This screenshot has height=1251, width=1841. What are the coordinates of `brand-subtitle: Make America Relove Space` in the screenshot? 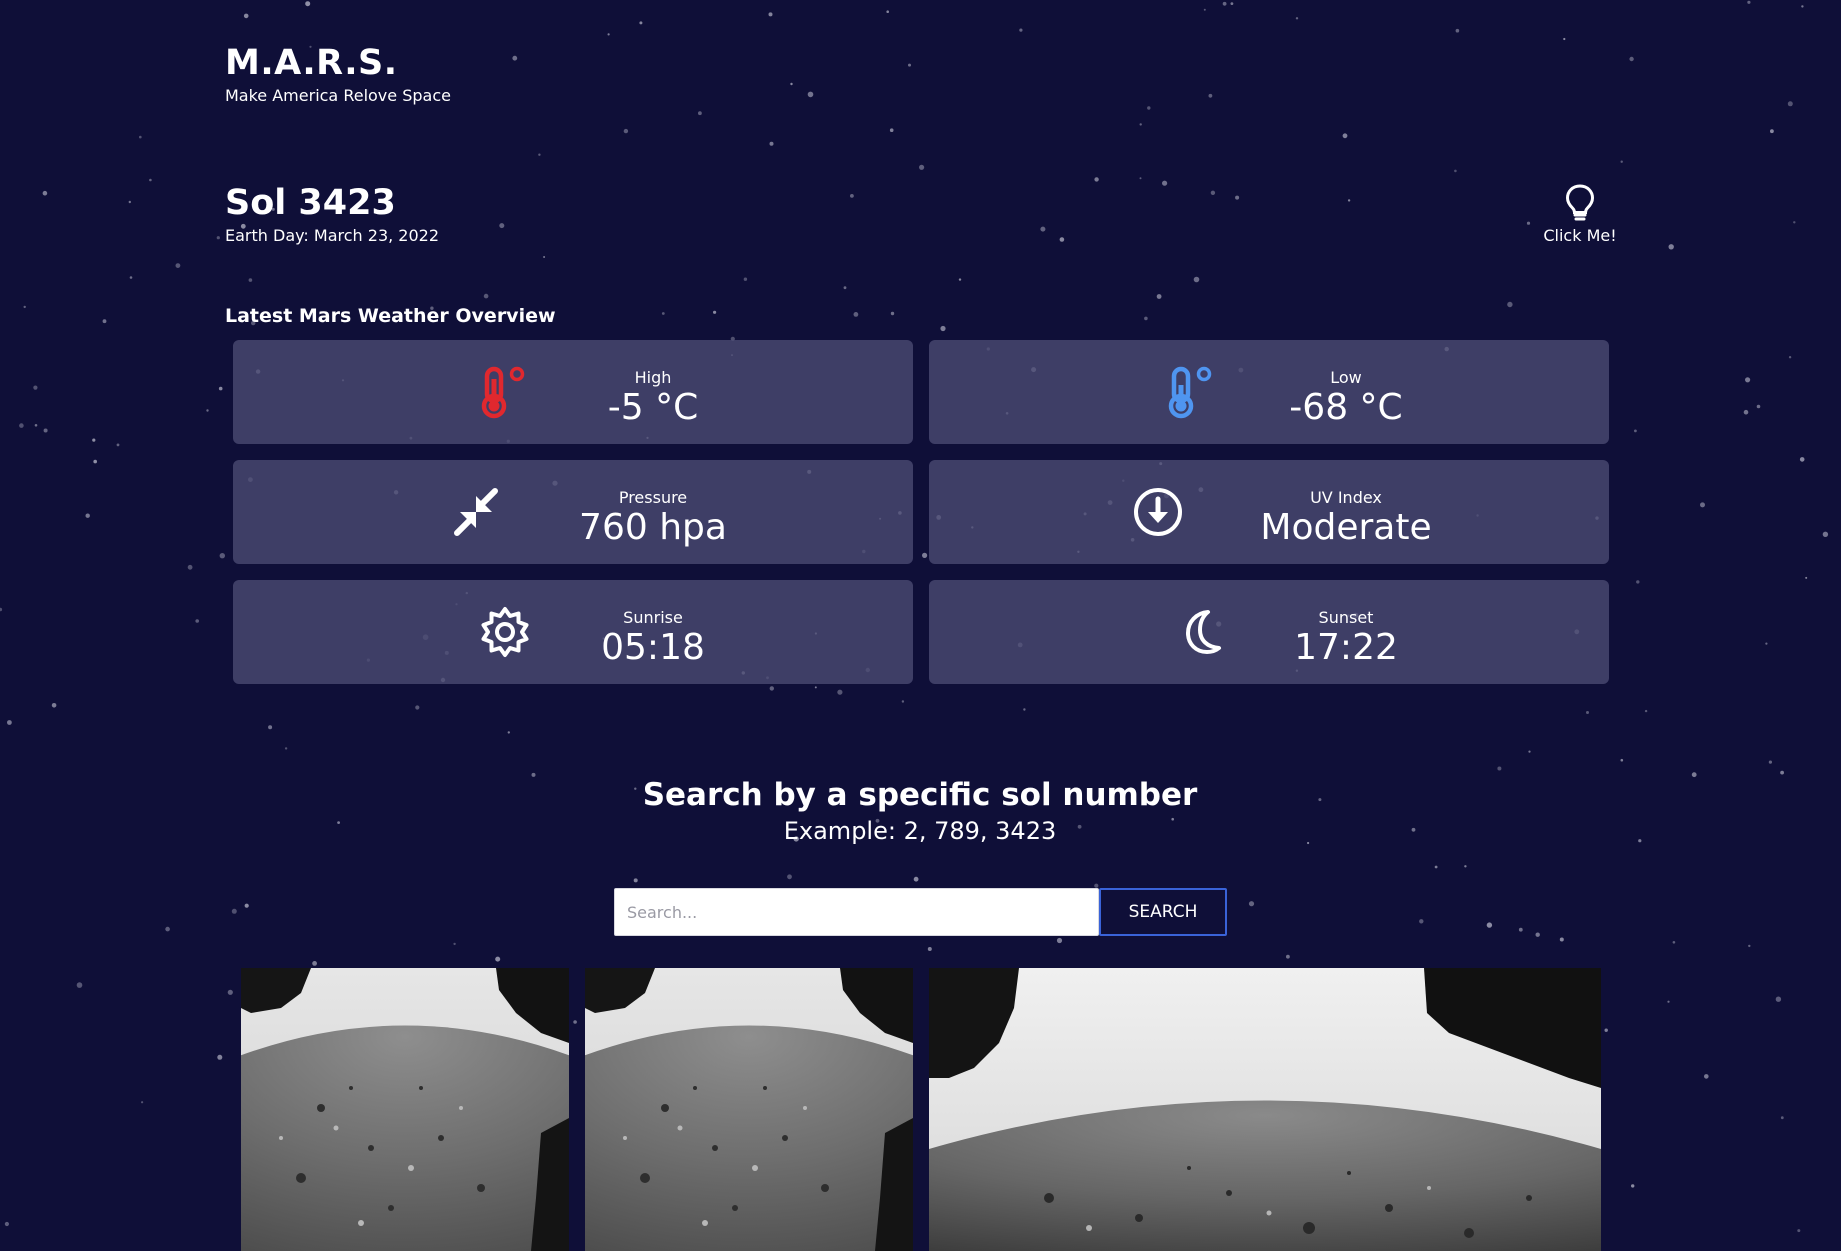 It's located at (338, 95).